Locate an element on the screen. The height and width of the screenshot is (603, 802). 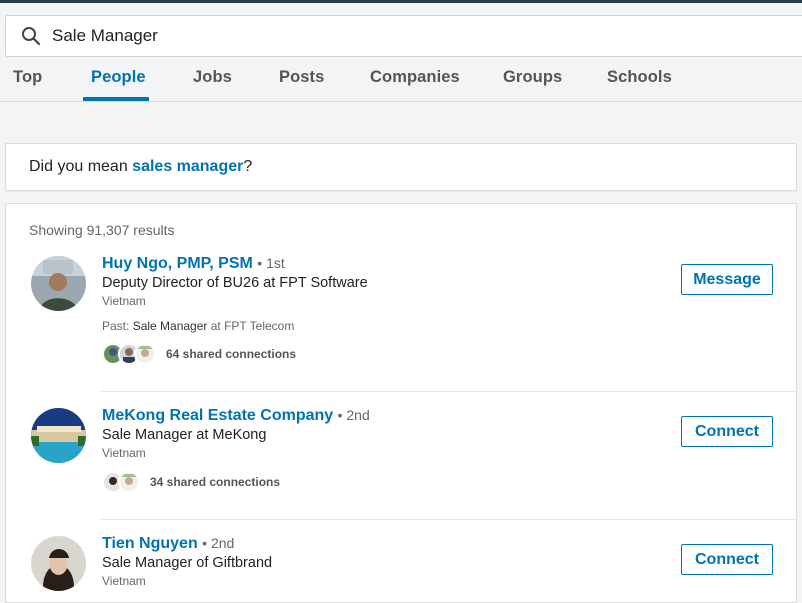
results-count: Showing 91,307 results is located at coordinates (102, 230).